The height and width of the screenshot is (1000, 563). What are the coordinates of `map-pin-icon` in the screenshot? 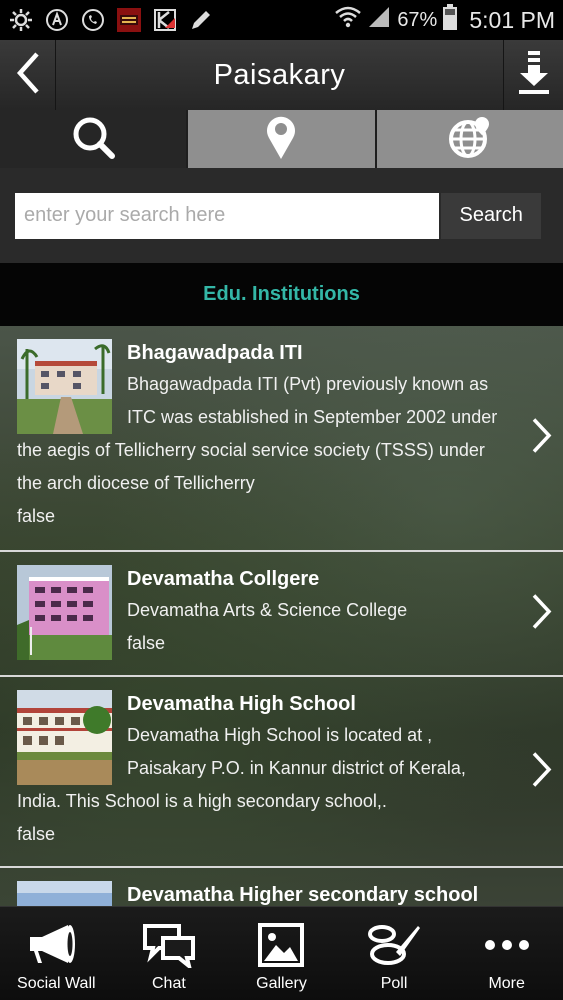 It's located at (281, 139).